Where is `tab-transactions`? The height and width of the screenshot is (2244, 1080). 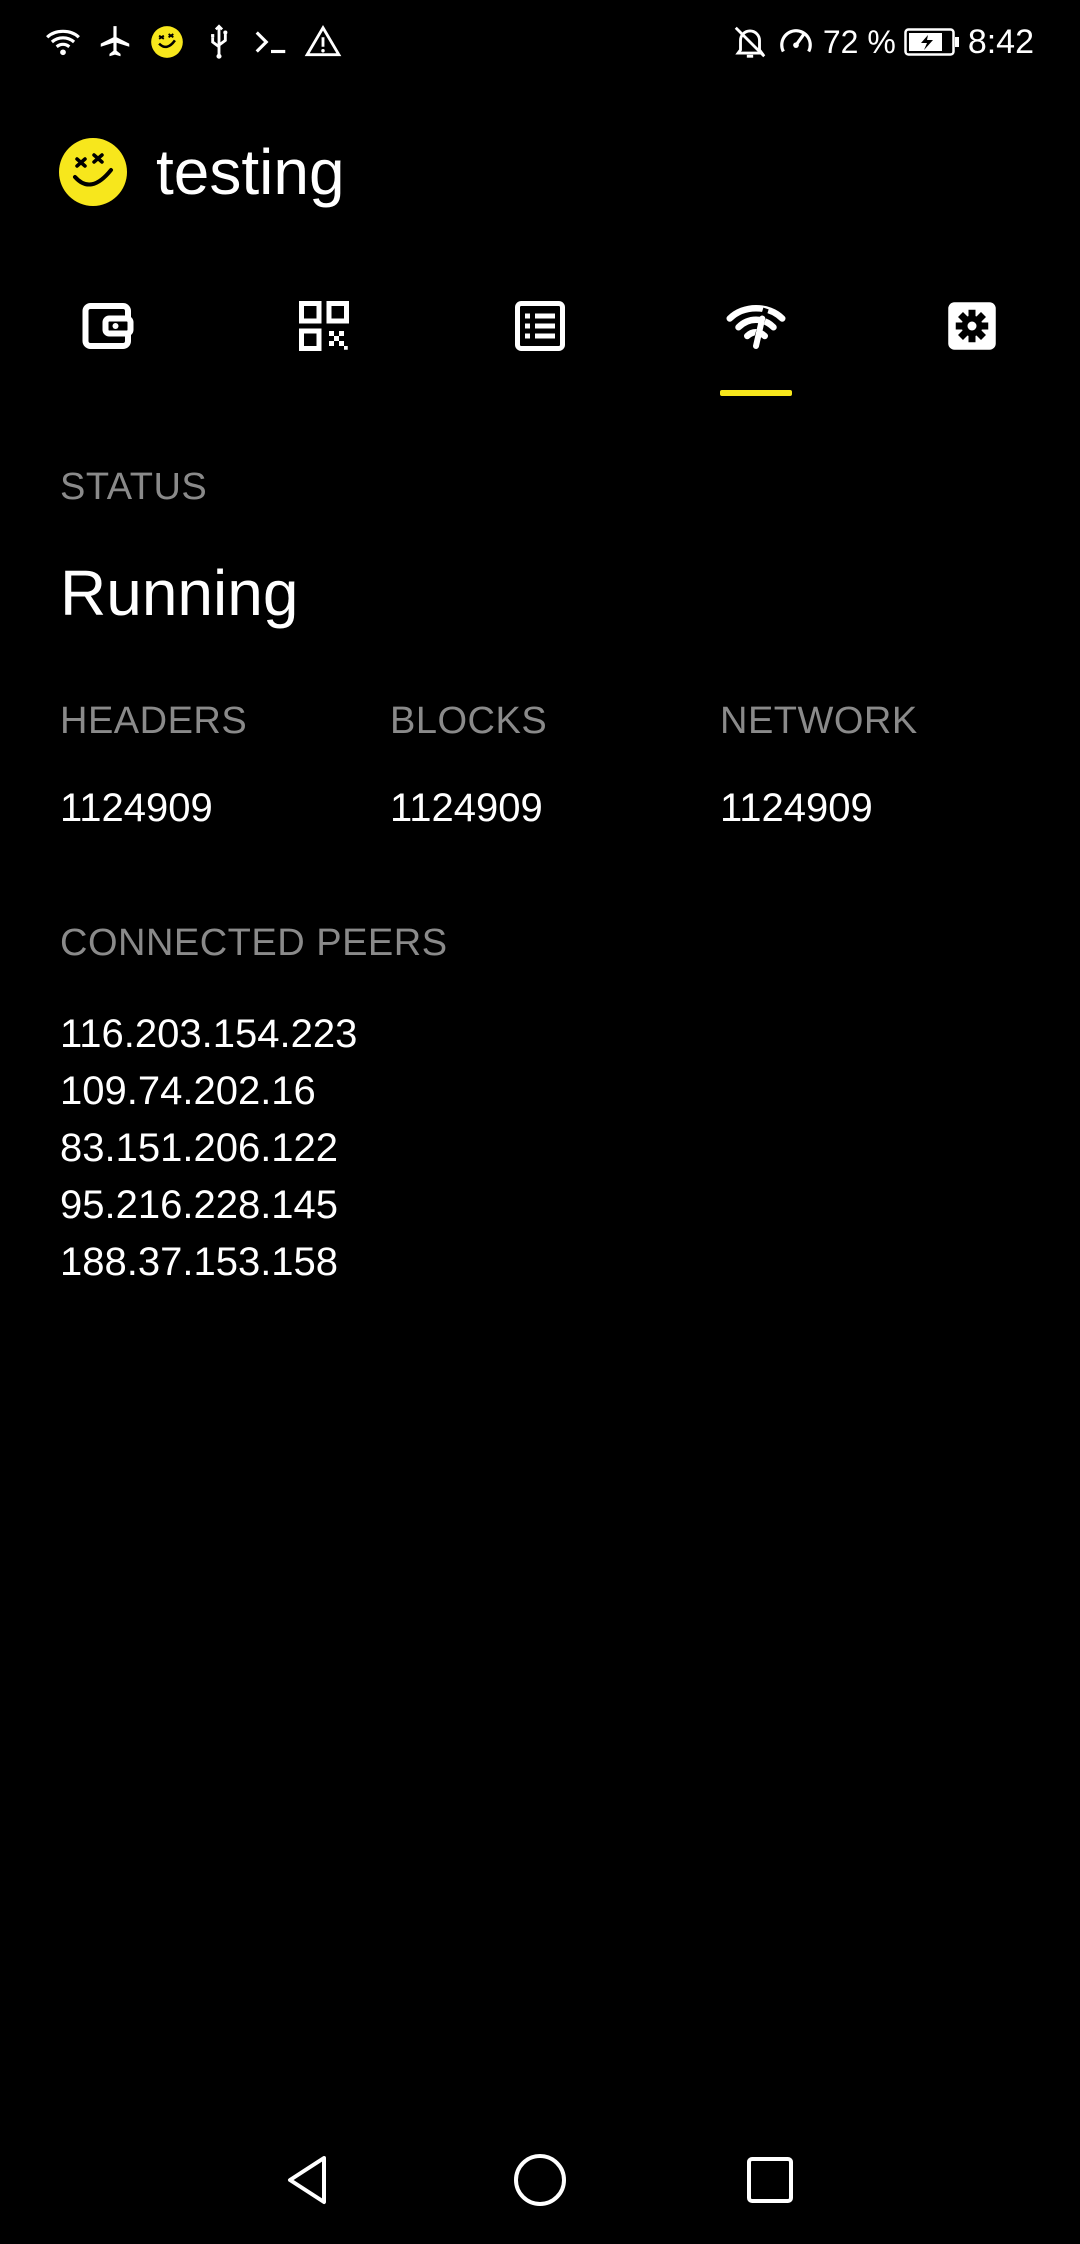
tab-transactions is located at coordinates (540, 340).